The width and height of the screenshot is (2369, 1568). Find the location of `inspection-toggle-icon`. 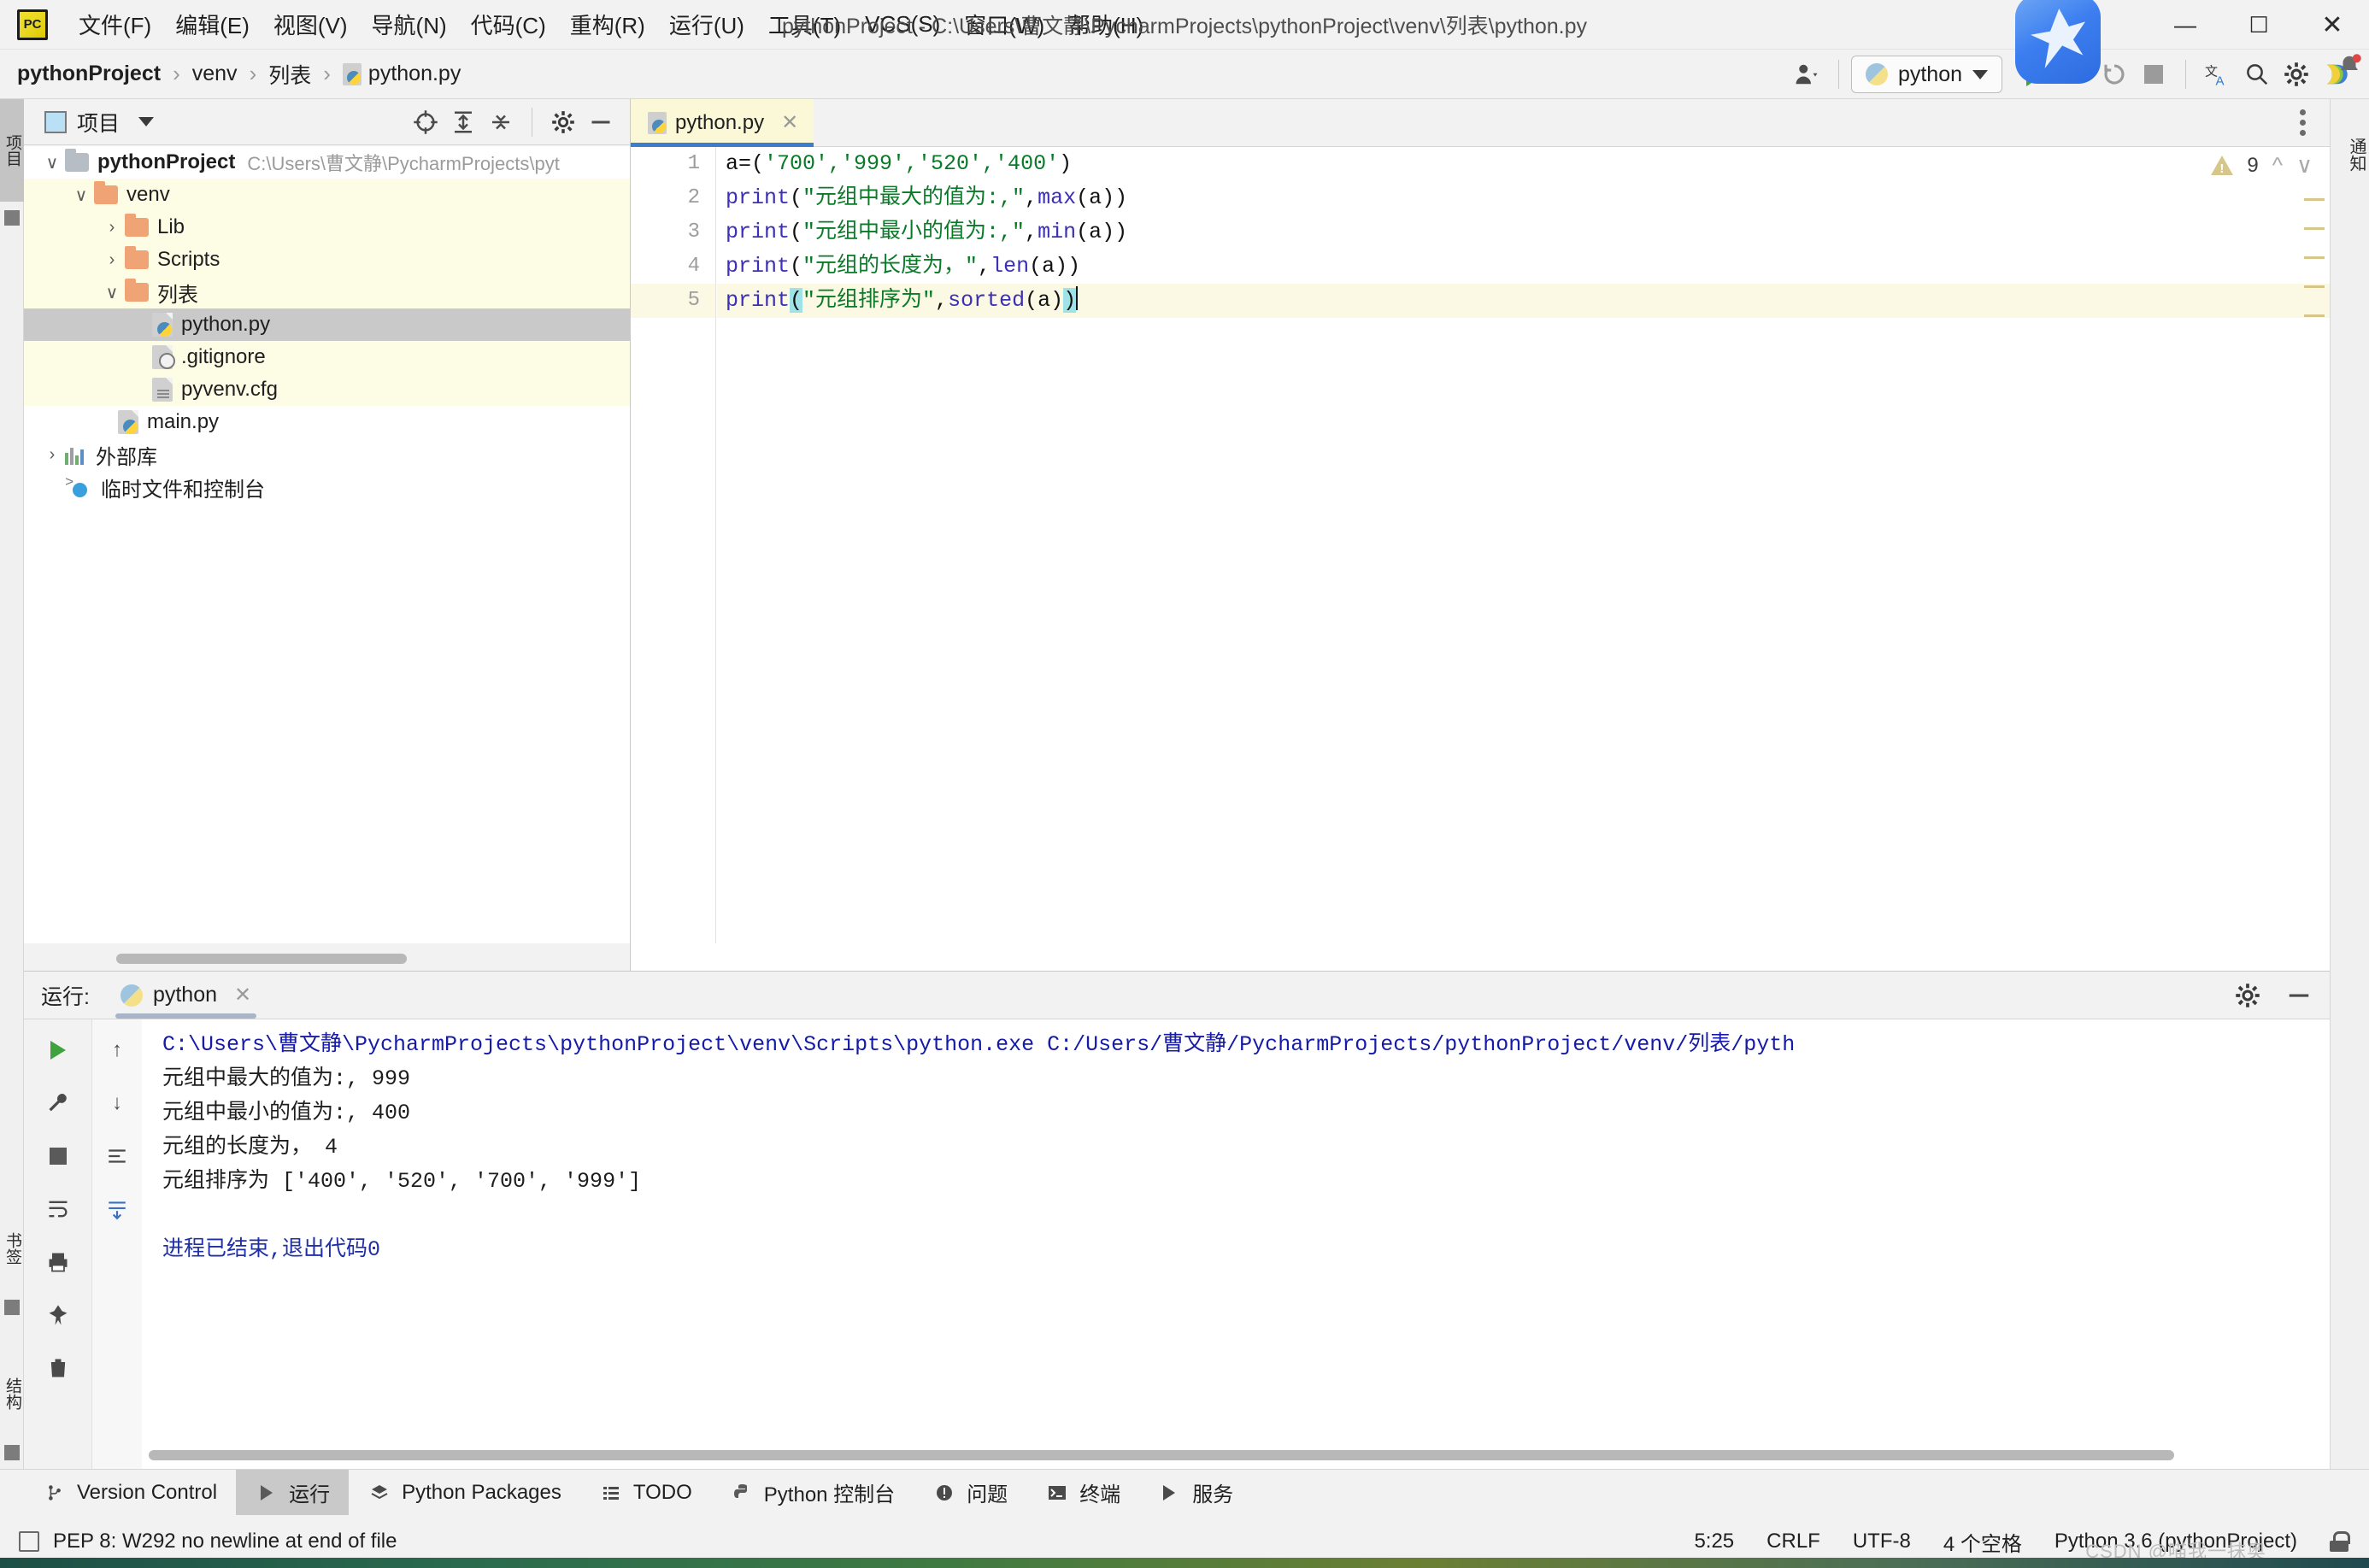

inspection-toggle-icon is located at coordinates (29, 1541).